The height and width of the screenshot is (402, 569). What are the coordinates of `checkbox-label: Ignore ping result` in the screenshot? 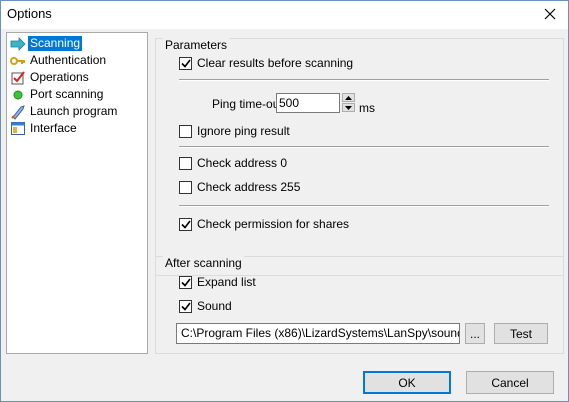 It's located at (243, 131).